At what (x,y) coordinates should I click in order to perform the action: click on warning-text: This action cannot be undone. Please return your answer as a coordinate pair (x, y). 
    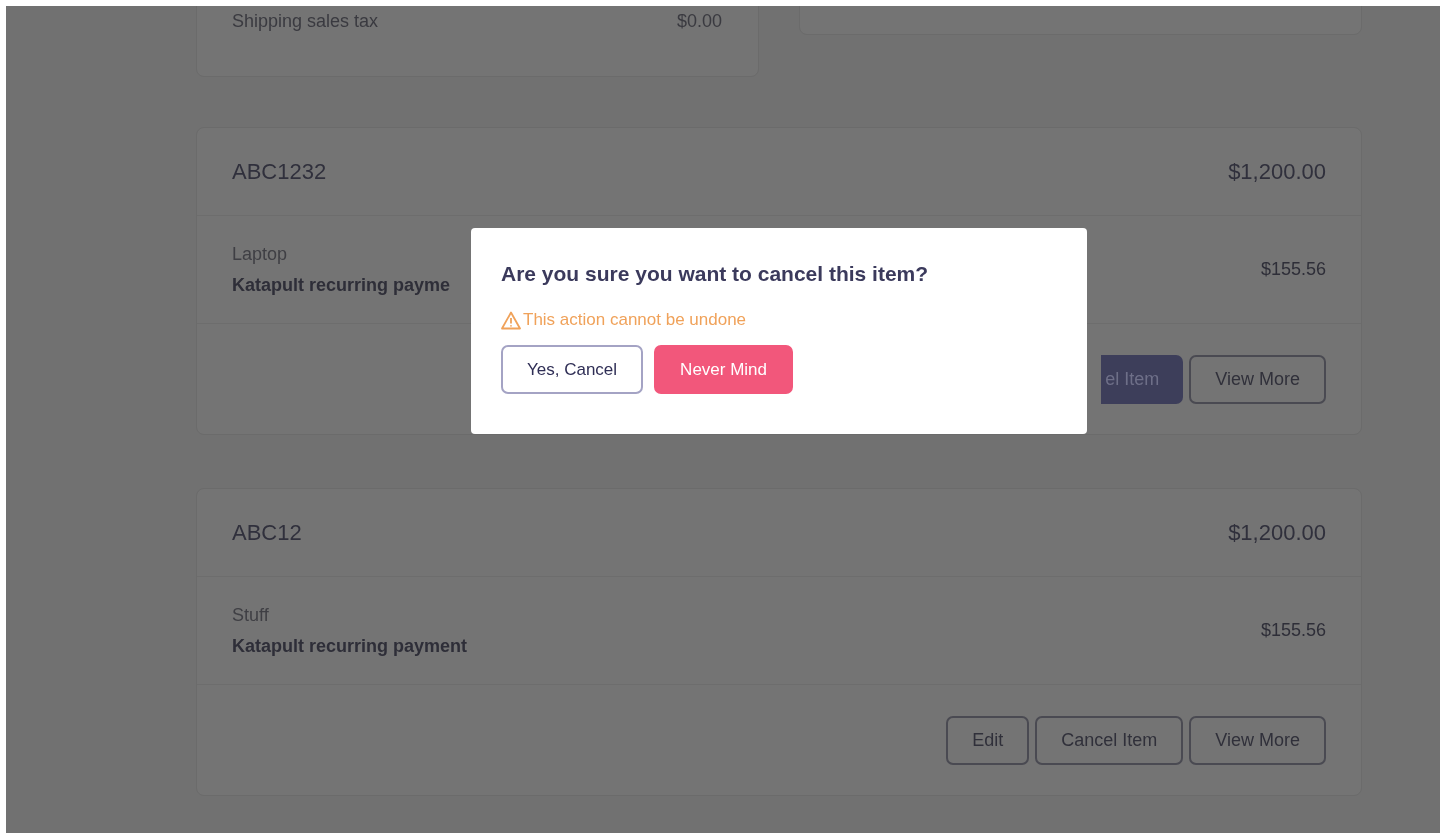
    Looking at the image, I should click on (635, 320).